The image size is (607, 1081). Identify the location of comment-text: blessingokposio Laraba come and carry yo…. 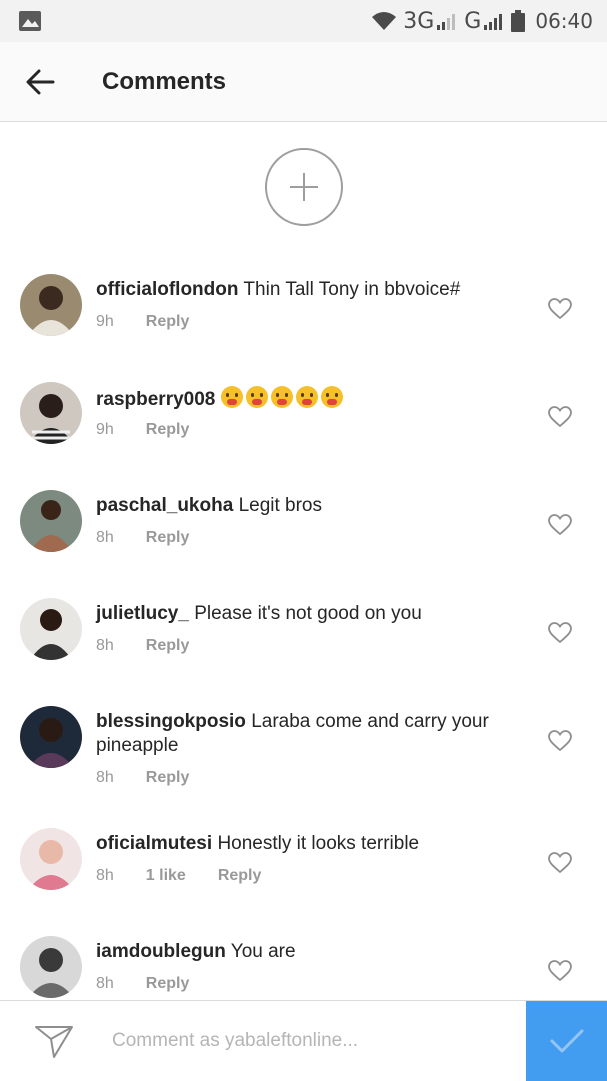
(306, 734).